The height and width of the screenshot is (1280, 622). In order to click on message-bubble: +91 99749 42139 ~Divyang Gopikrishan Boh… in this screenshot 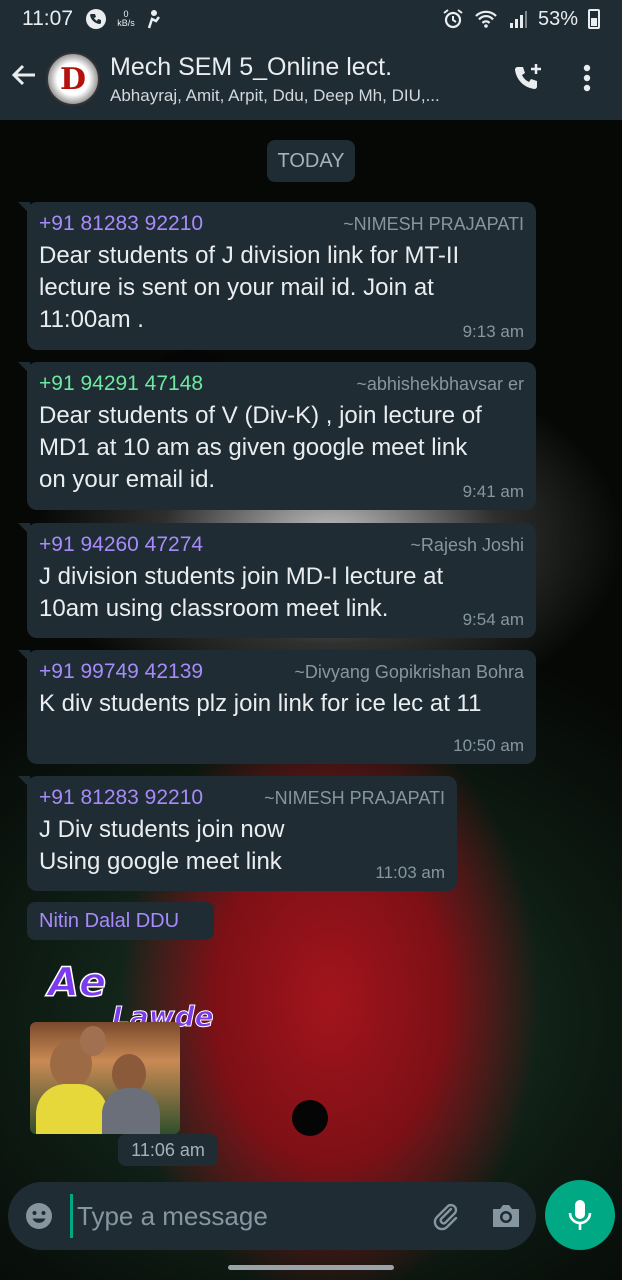, I will do `click(277, 707)`.